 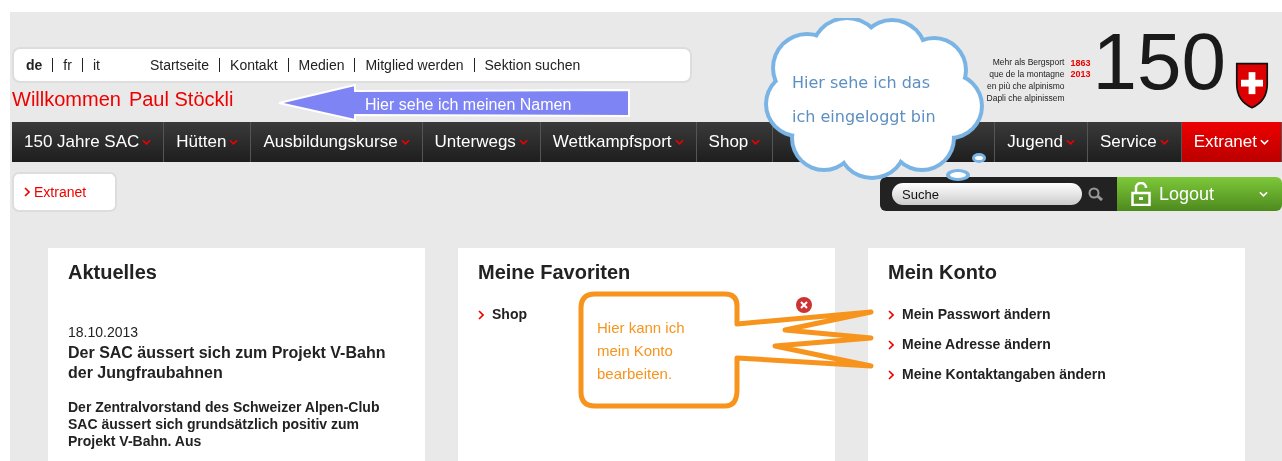 I want to click on user-name: Paul Stöckli, so click(x=181, y=99).